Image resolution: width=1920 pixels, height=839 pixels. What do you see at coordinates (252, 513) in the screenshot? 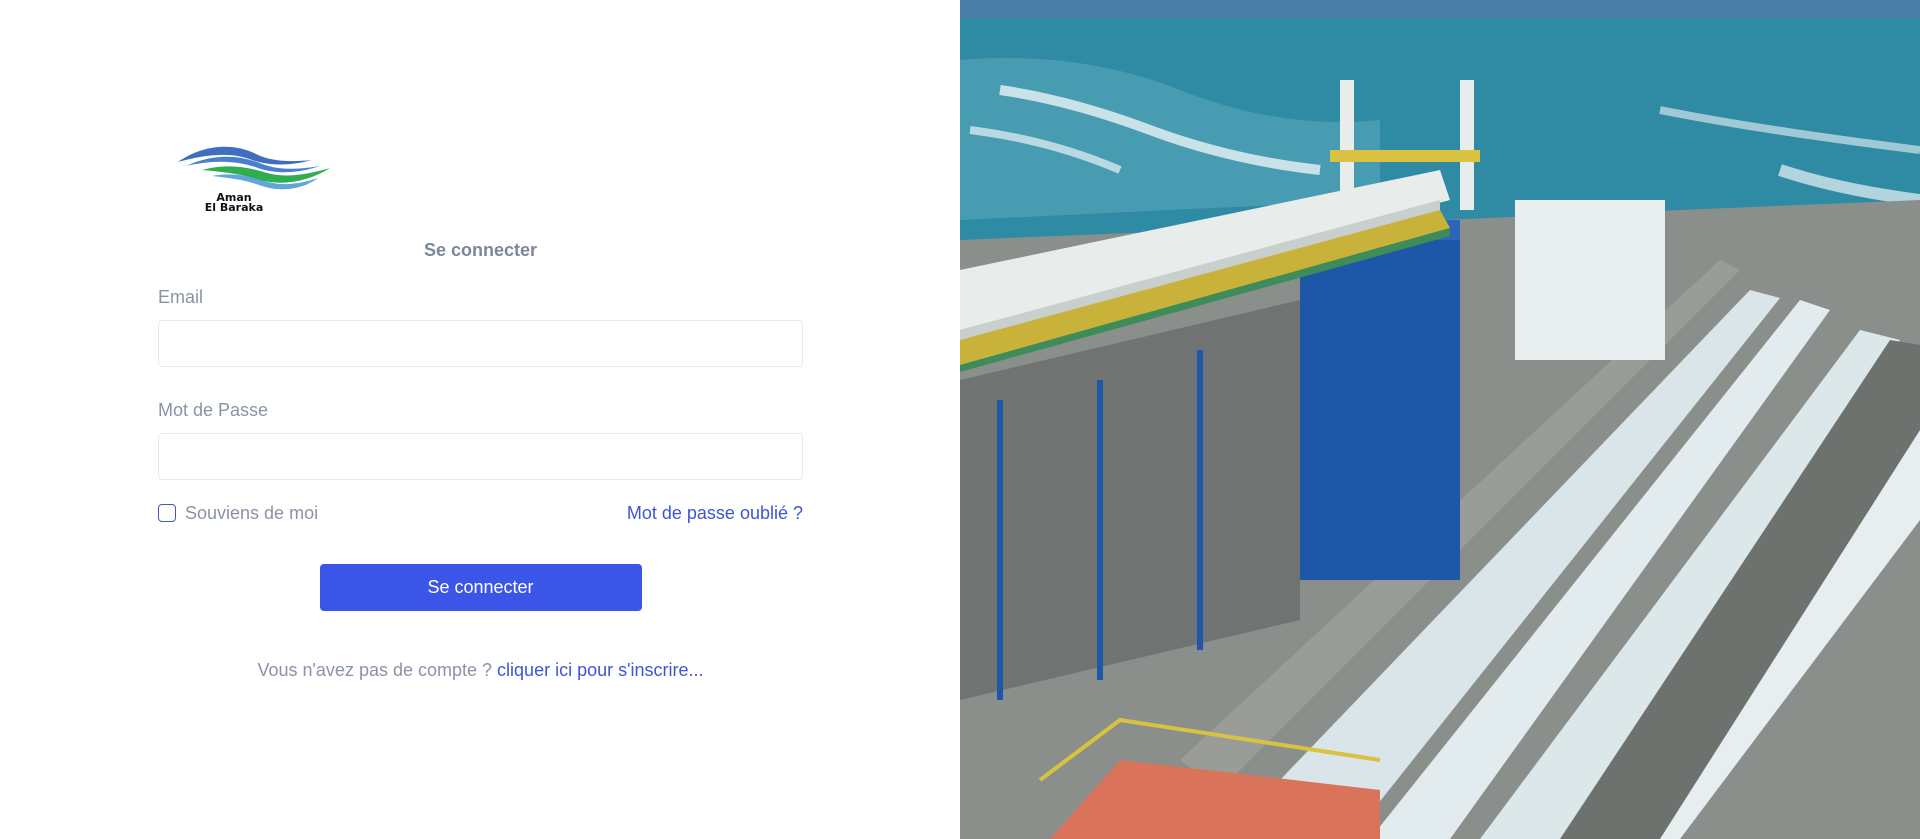
I see `remember-label: Souviens de moi` at bounding box center [252, 513].